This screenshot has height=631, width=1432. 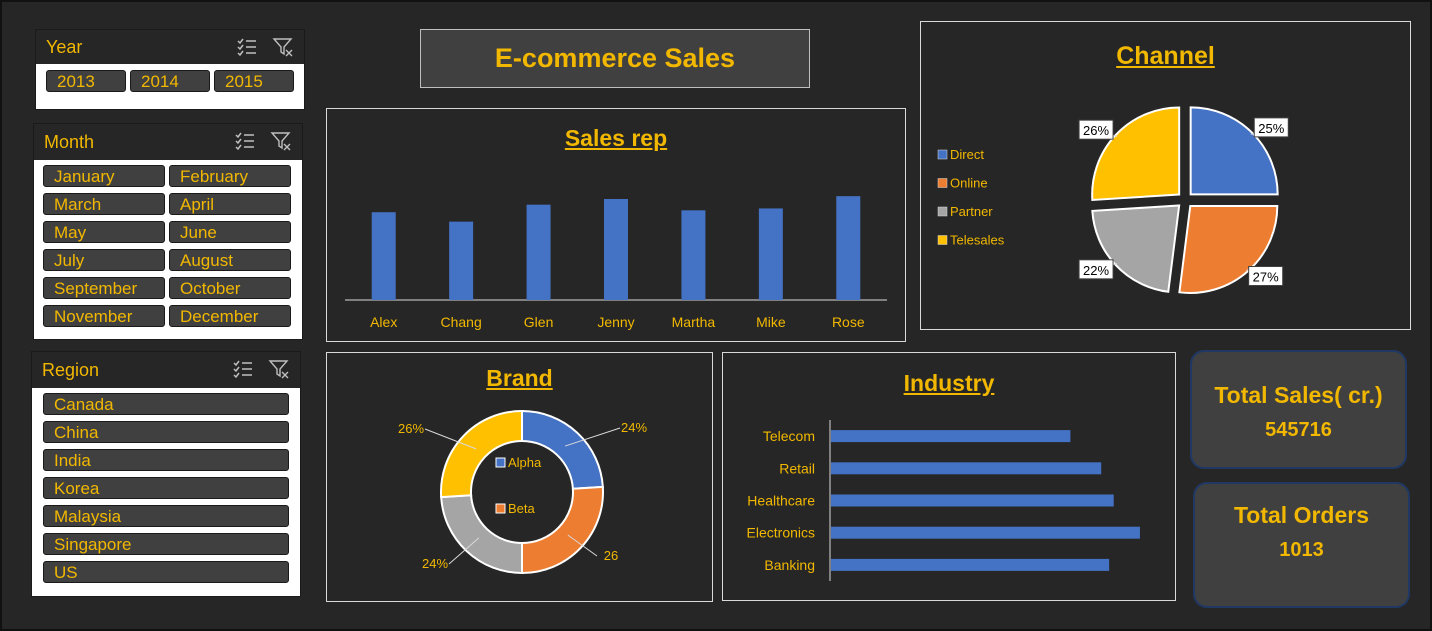 I want to click on month-button-april: April, so click(x=230, y=204).